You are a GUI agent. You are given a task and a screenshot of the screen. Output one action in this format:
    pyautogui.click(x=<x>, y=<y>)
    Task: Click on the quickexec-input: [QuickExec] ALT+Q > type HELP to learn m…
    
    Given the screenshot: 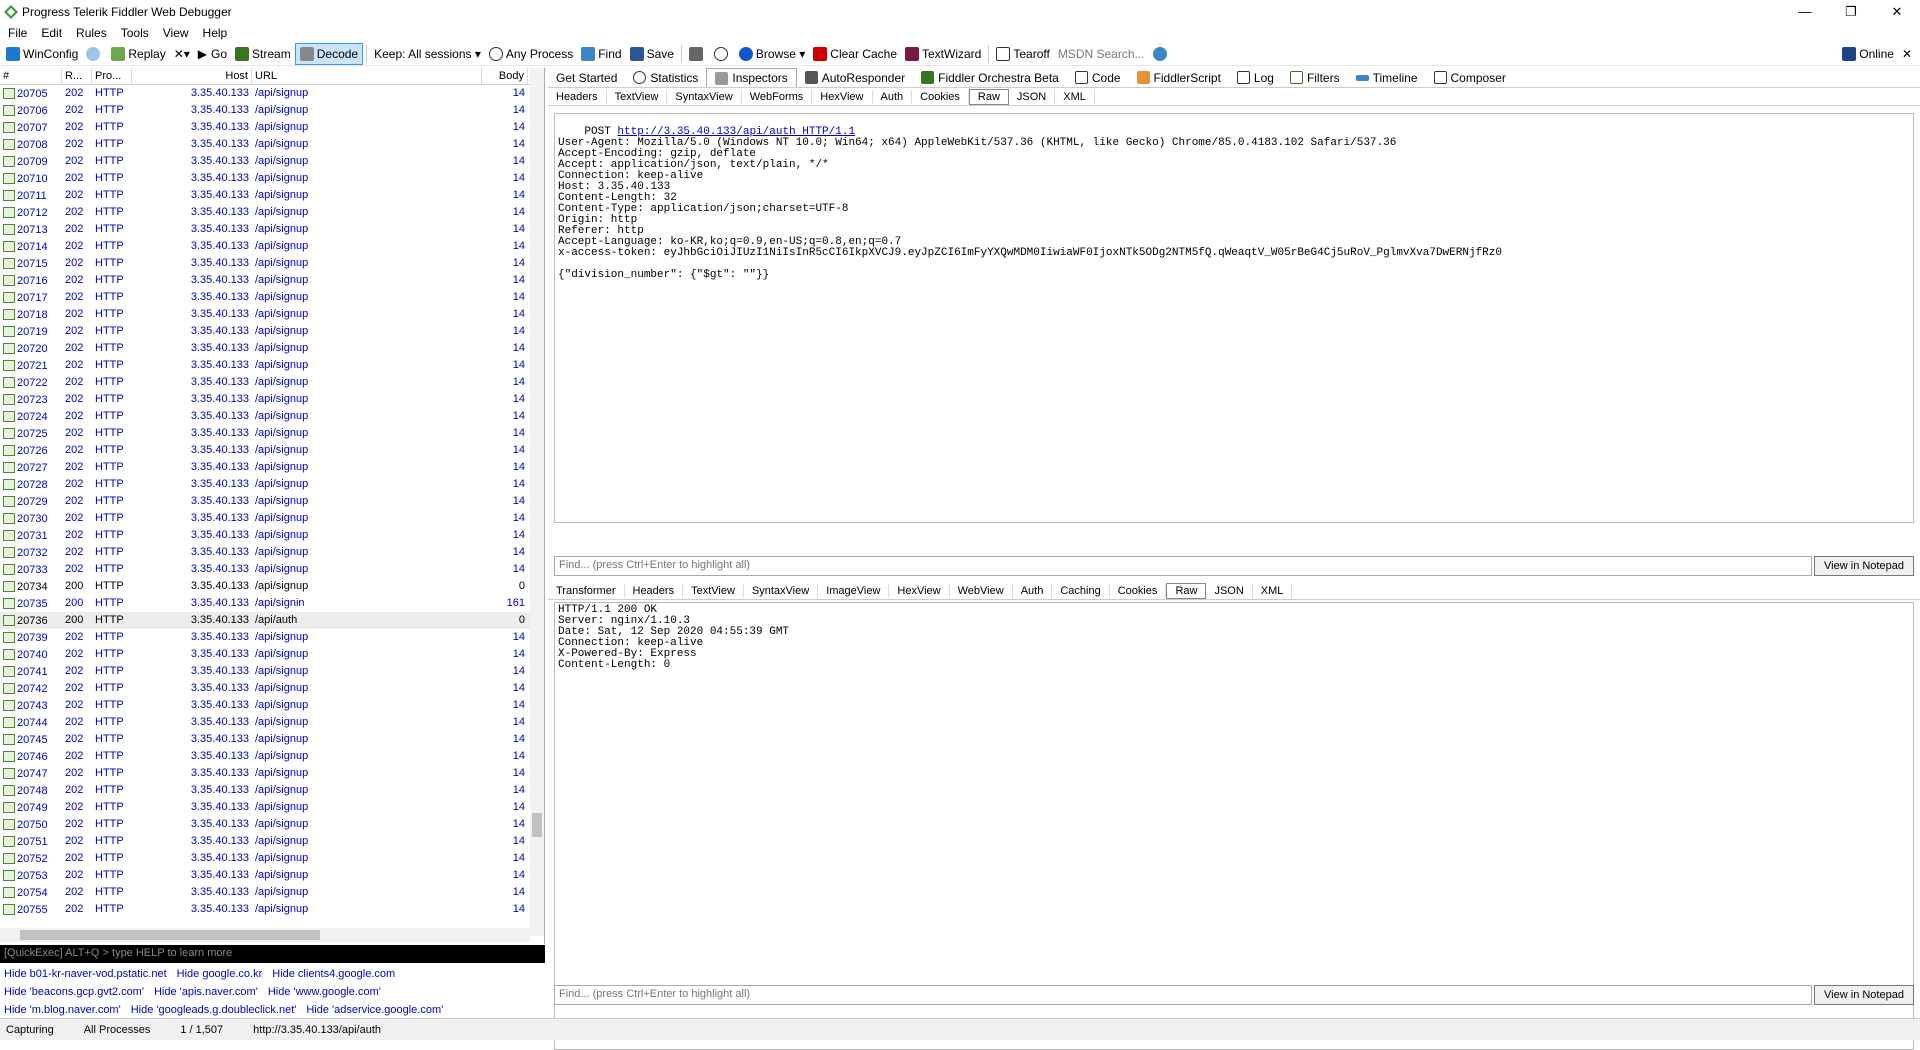 What is the action you would take?
    pyautogui.click(x=272, y=954)
    